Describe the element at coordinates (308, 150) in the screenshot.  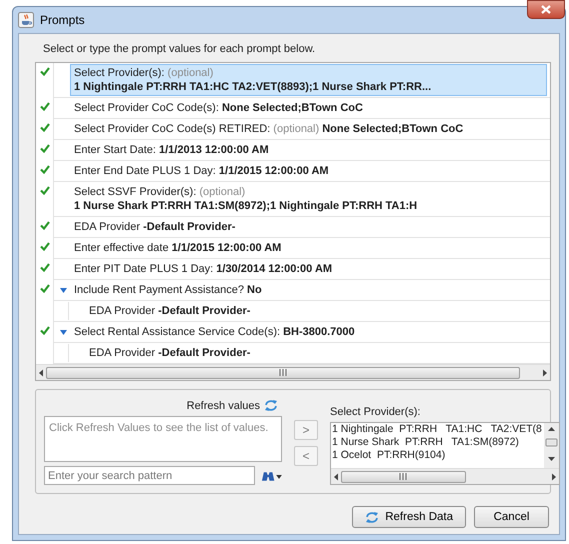
I see `prompt-item: Enter Start Date: 1/1/2013 12:00:00 AM` at that location.